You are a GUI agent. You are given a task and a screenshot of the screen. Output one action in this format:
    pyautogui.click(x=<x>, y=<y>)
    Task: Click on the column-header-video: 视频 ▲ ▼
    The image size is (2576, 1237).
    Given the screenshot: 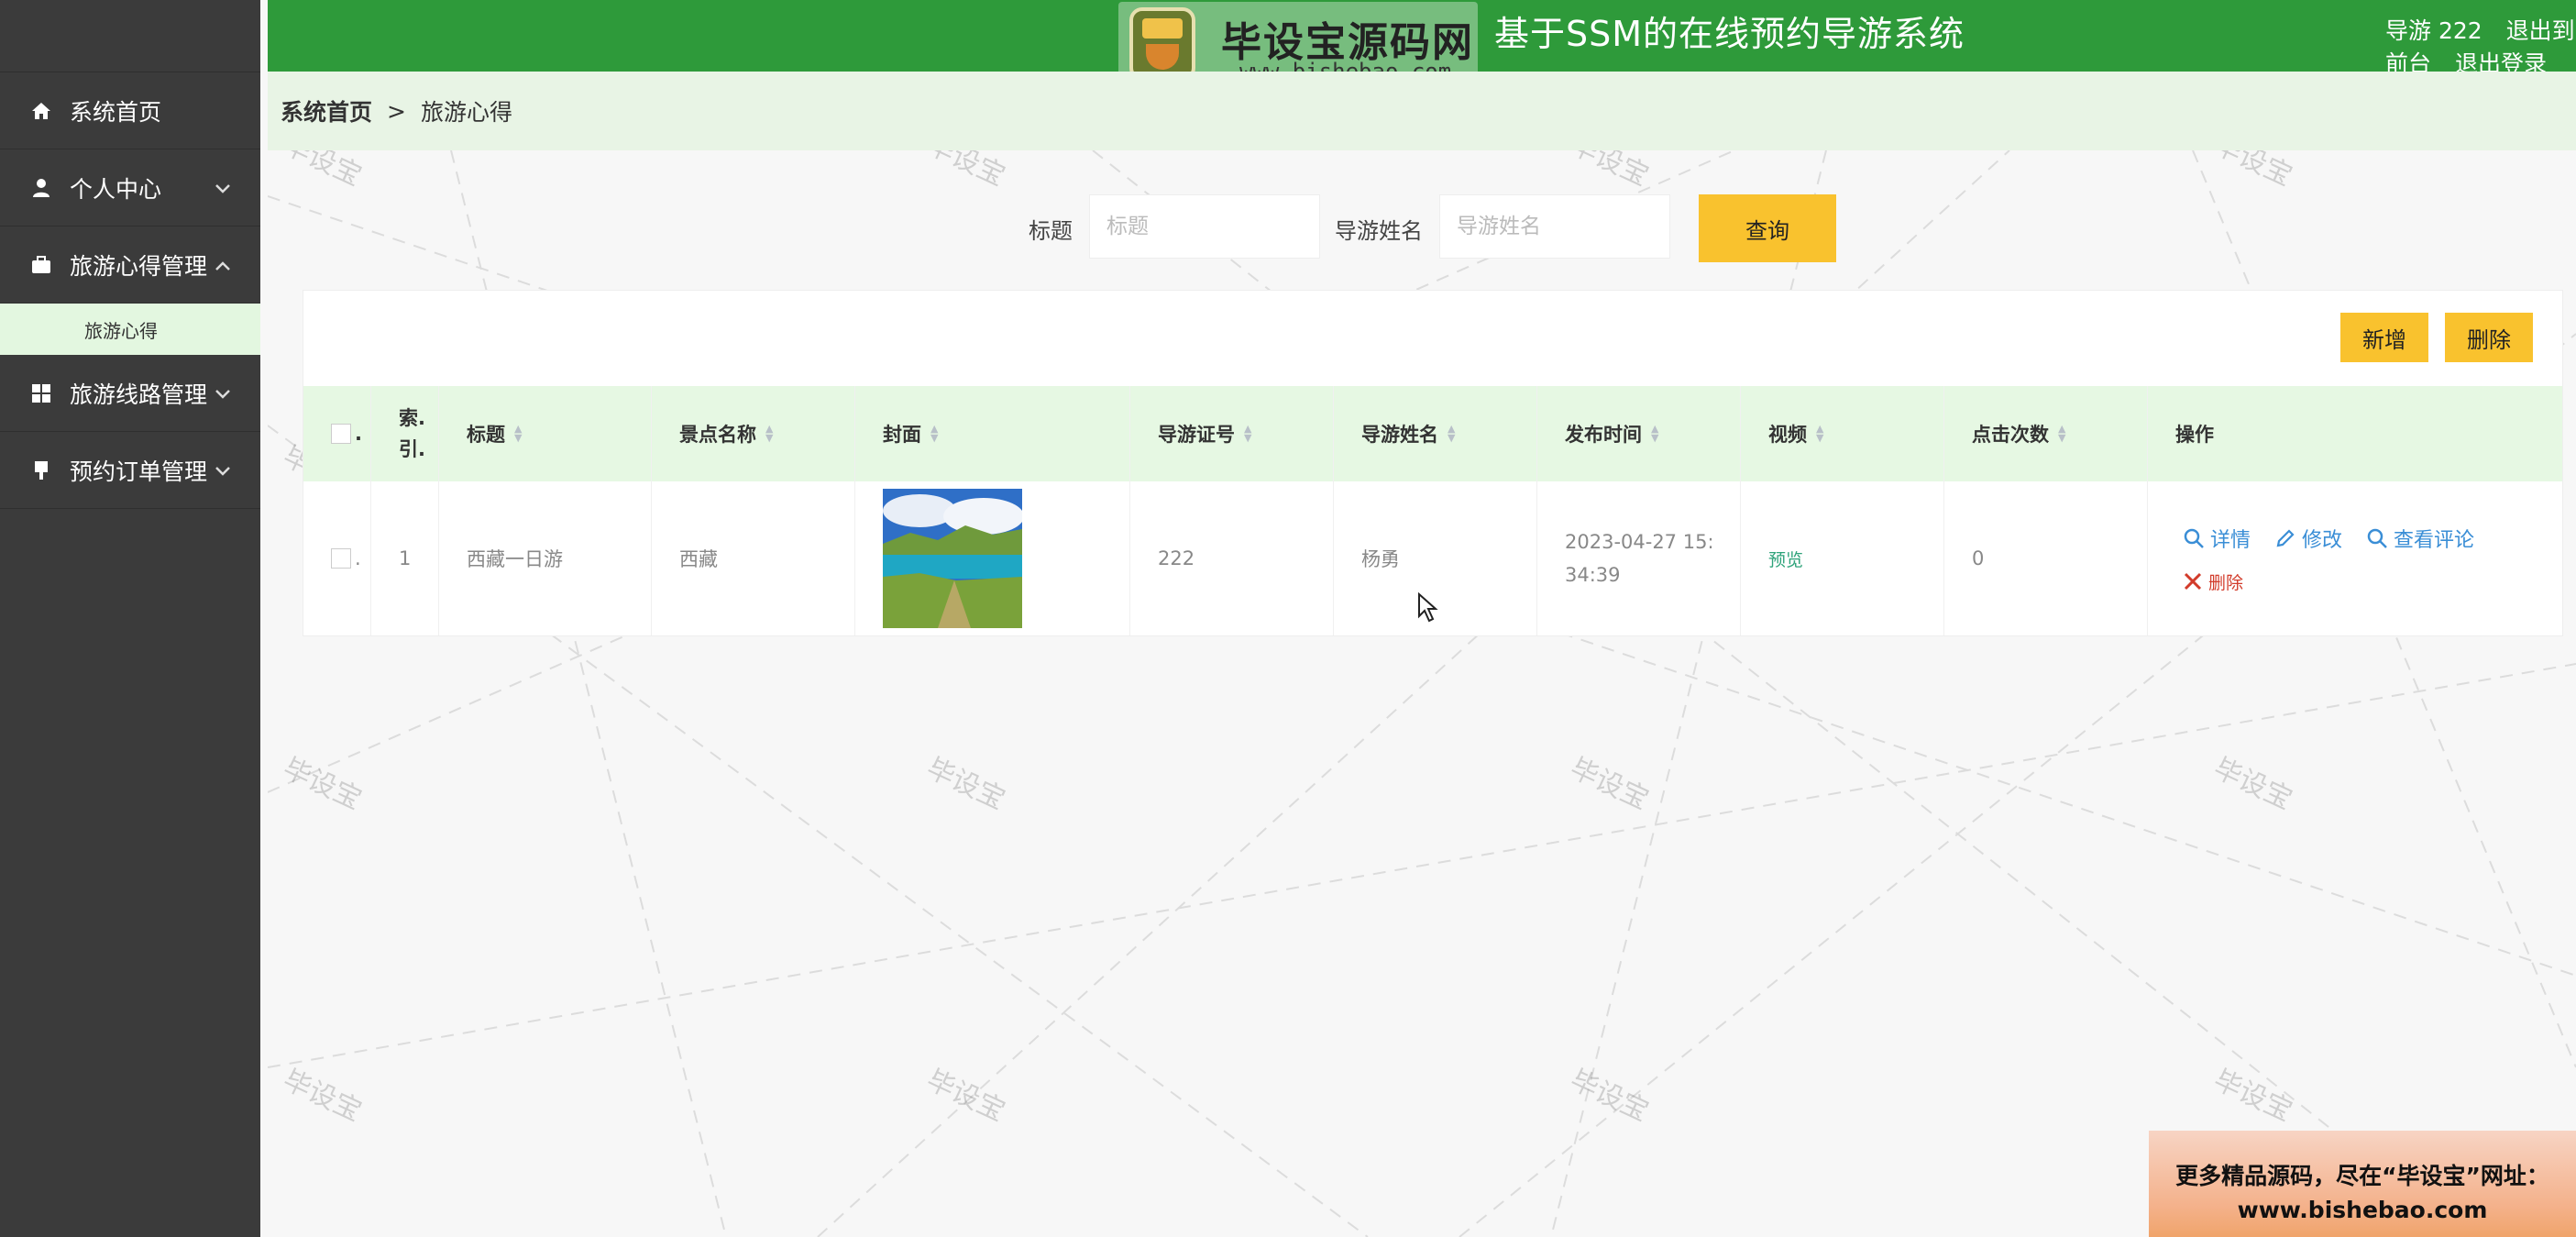 What is the action you would take?
    pyautogui.click(x=1842, y=433)
    